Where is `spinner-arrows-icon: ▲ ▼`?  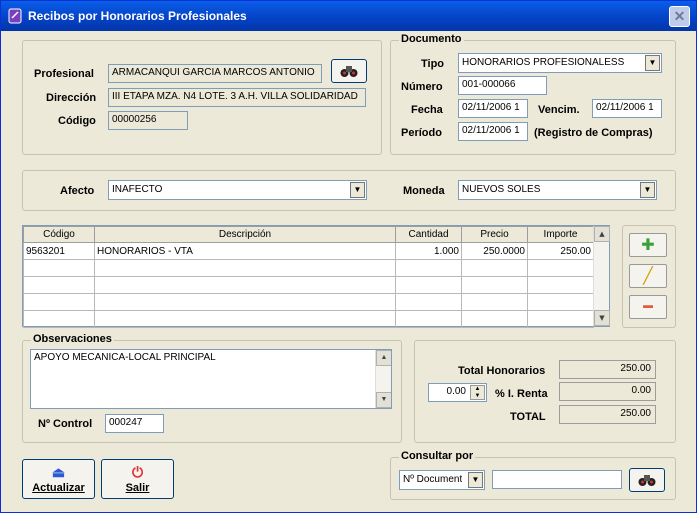 spinner-arrows-icon: ▲ ▼ is located at coordinates (477, 392).